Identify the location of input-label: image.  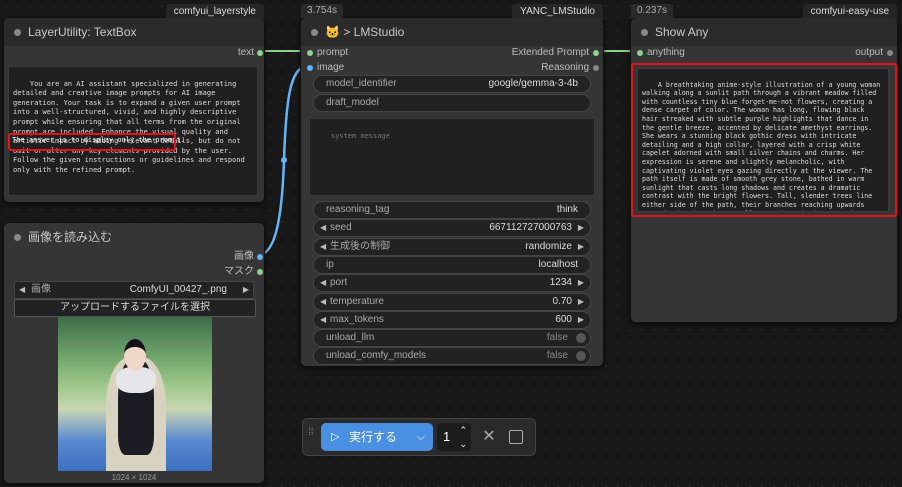
(331, 67).